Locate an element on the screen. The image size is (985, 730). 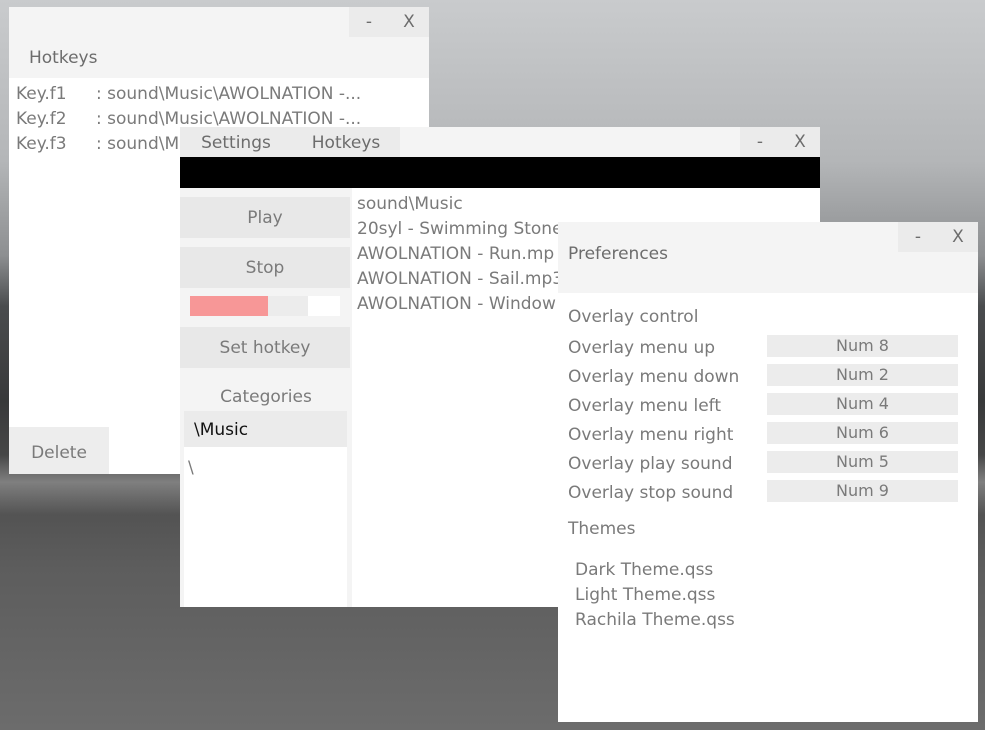
set-hotkey-button: Set hotkey is located at coordinates (265, 347).